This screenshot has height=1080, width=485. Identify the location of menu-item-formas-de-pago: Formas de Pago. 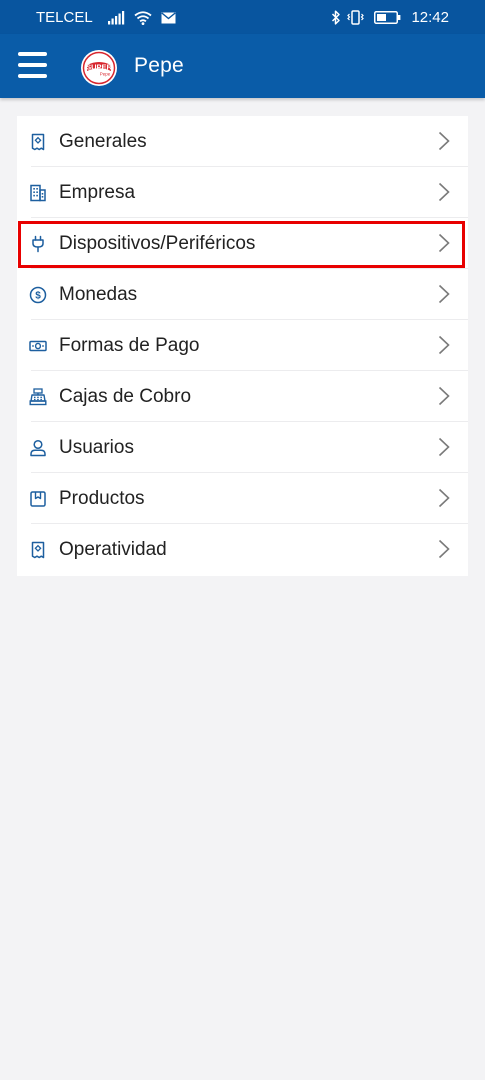
(242, 345).